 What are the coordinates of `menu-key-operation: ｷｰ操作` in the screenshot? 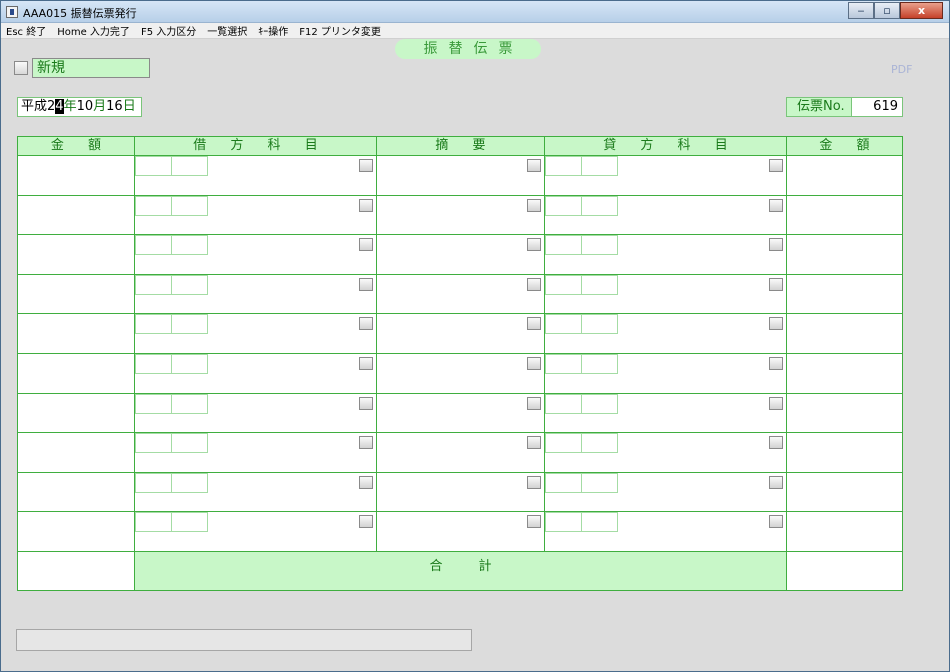 It's located at (273, 30).